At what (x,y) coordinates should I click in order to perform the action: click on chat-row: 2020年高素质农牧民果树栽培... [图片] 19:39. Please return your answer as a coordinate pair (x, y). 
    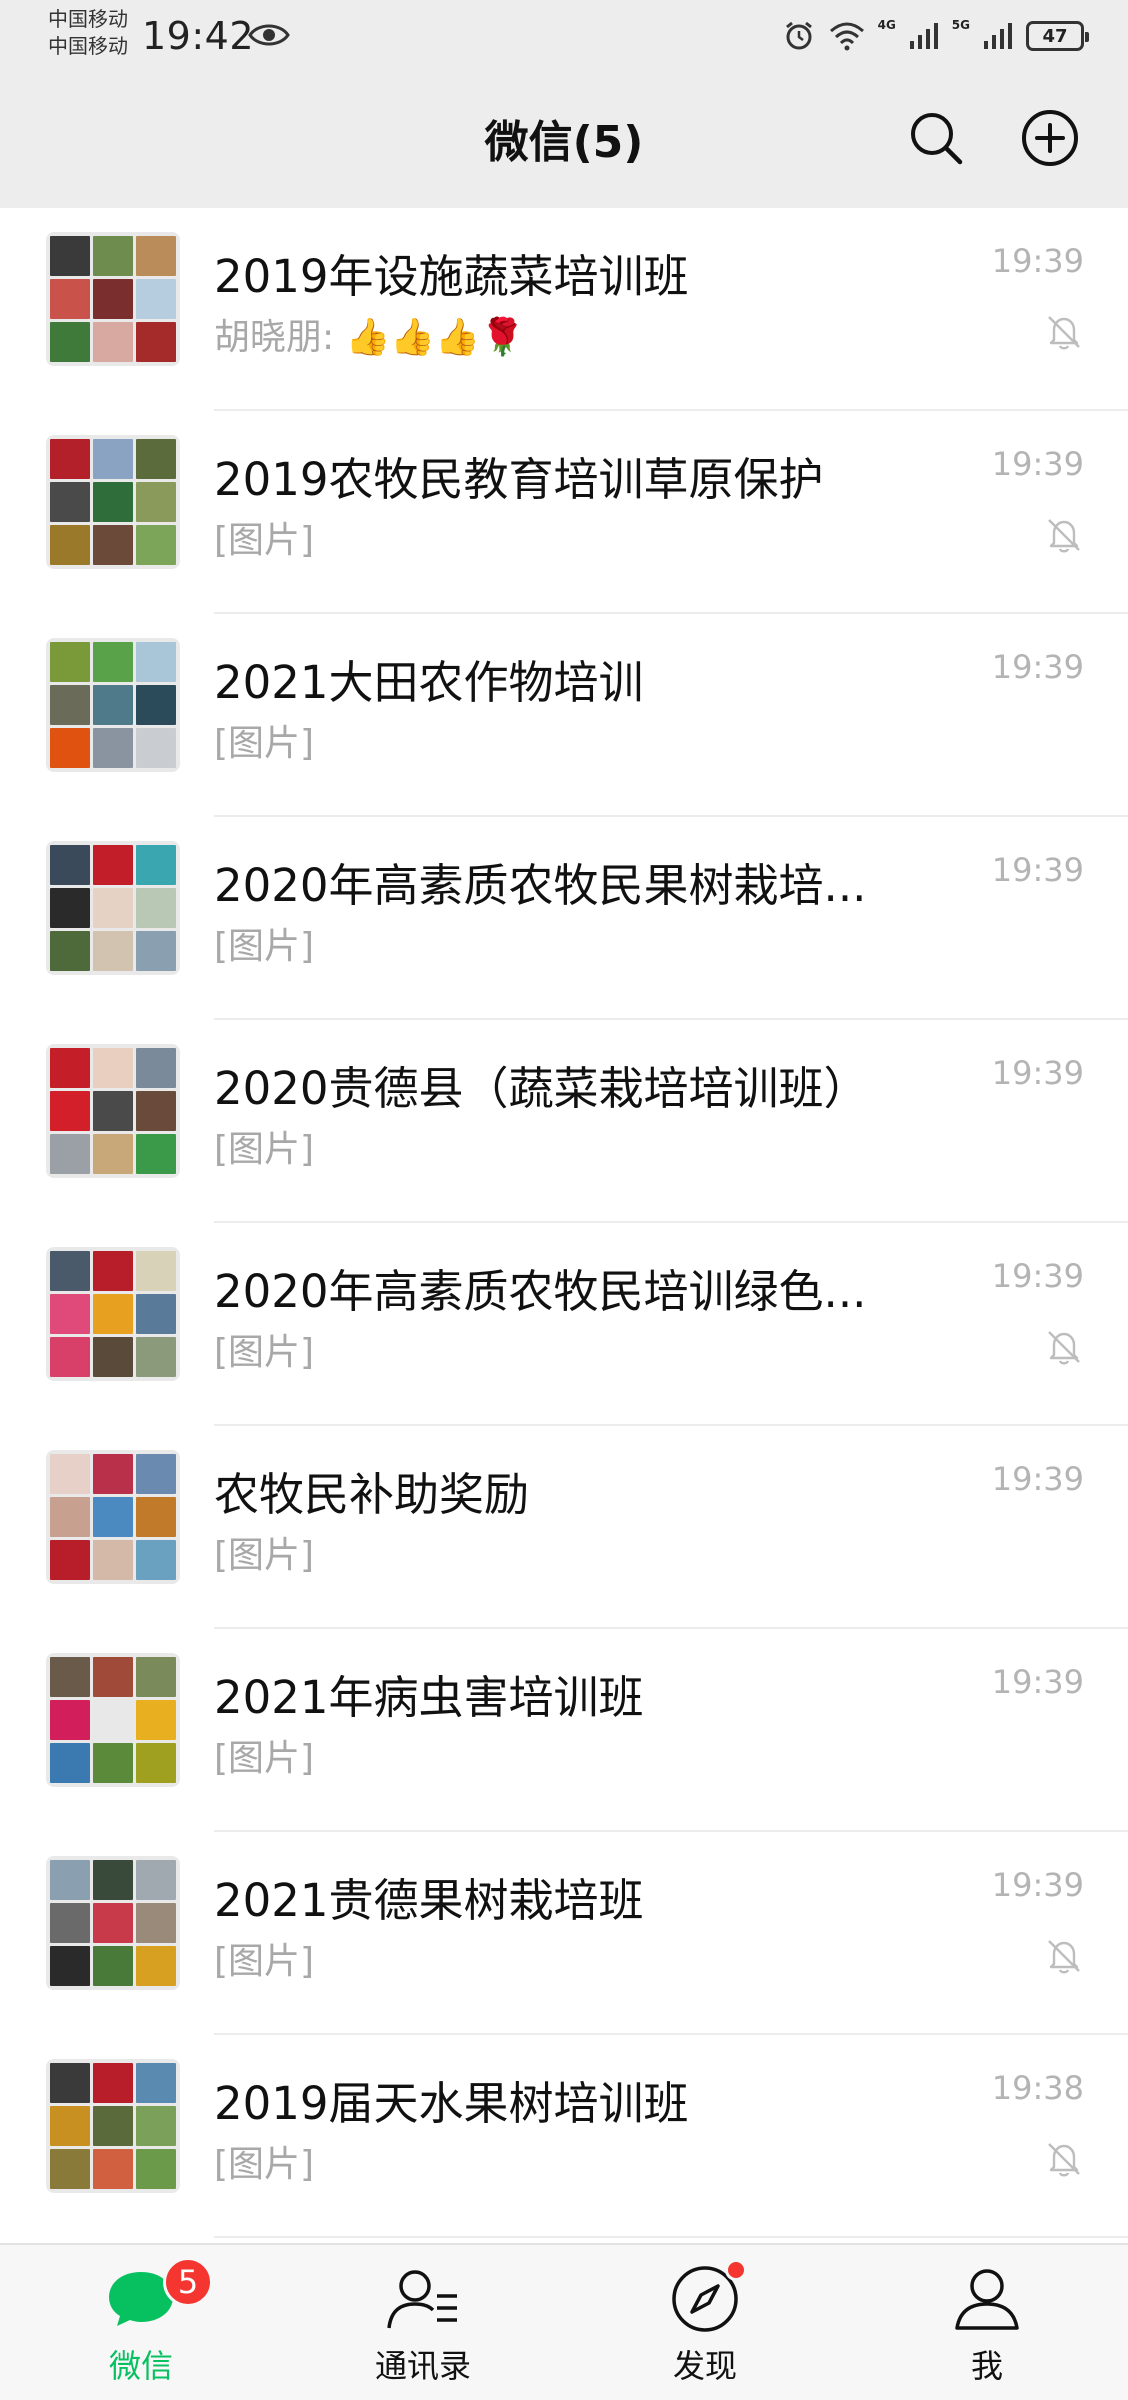
    Looking at the image, I should click on (564, 918).